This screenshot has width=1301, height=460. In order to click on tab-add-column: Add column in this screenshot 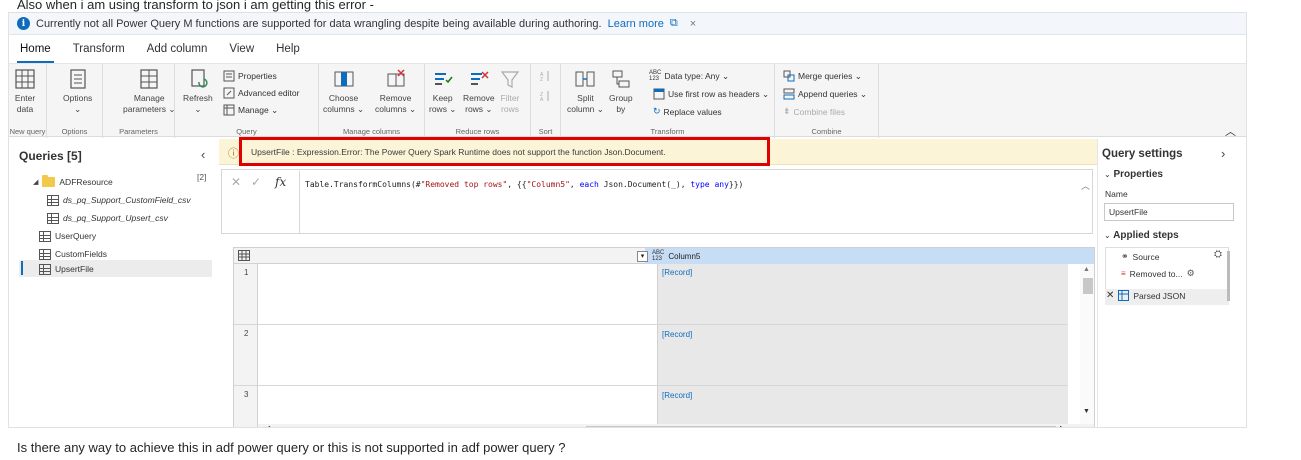, I will do `click(177, 49)`.